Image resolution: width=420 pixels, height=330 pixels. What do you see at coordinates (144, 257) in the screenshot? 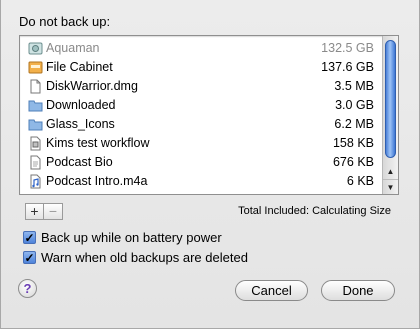
I see `warn-old-backups-label: Warn when old backups are deleted` at bounding box center [144, 257].